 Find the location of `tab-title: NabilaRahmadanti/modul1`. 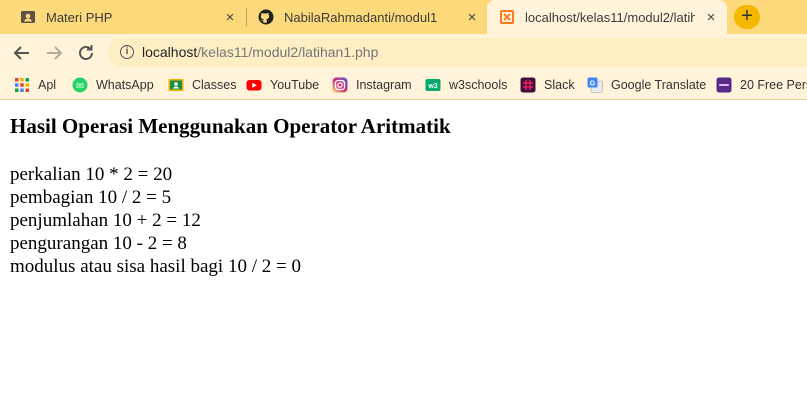

tab-title: NabilaRahmadanti/modul1 is located at coordinates (361, 17).